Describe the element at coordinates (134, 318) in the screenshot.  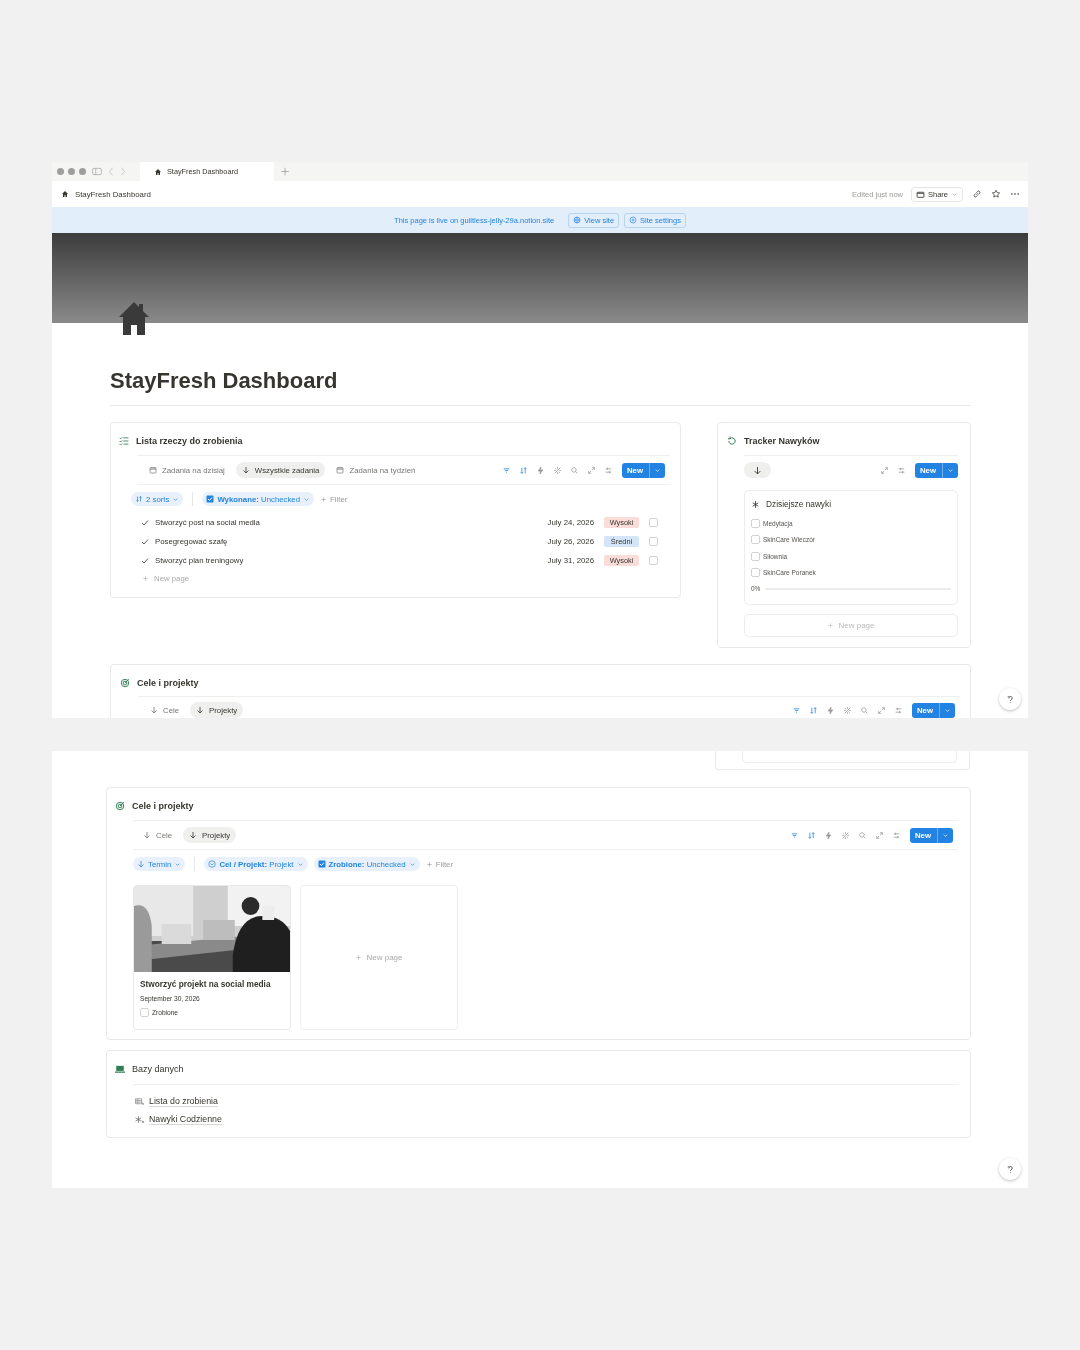
I see `house-icon` at that location.